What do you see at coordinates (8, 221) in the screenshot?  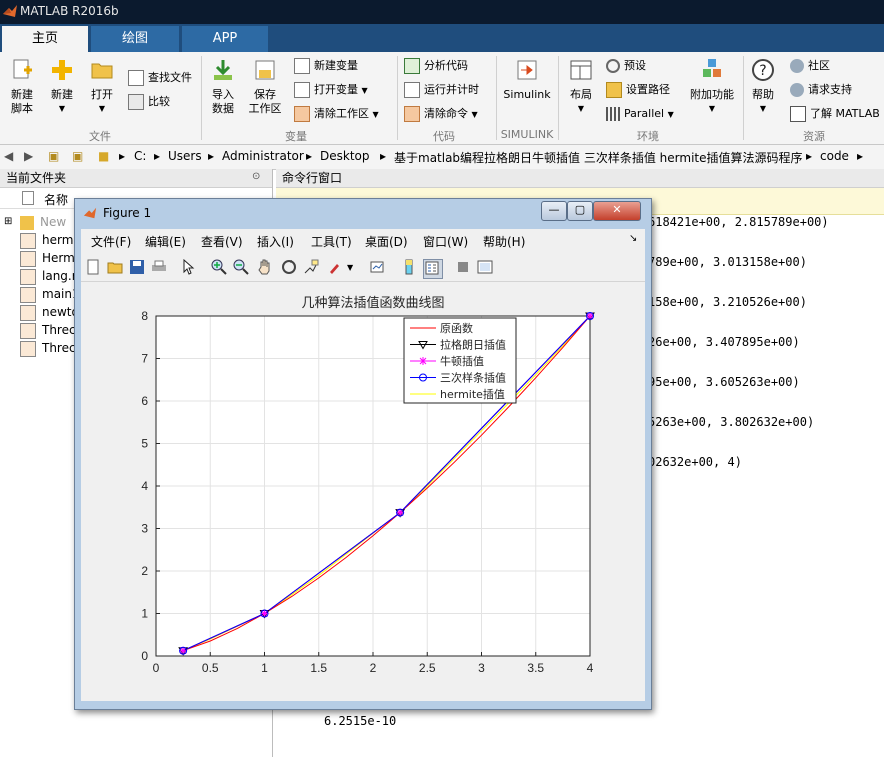 I see `expand-icon: ⊞` at bounding box center [8, 221].